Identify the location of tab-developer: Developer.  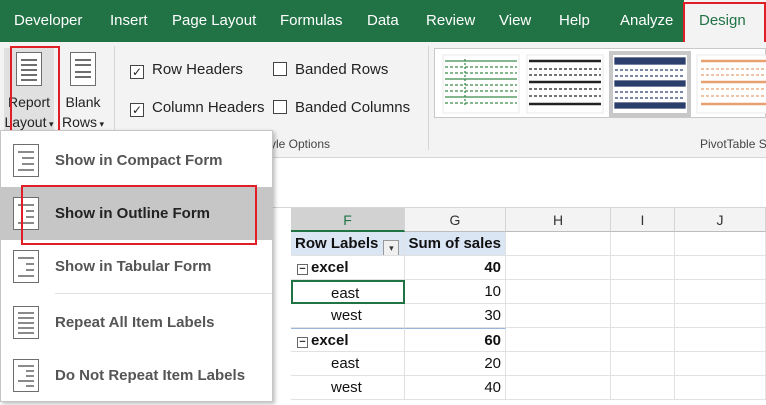
(48, 21).